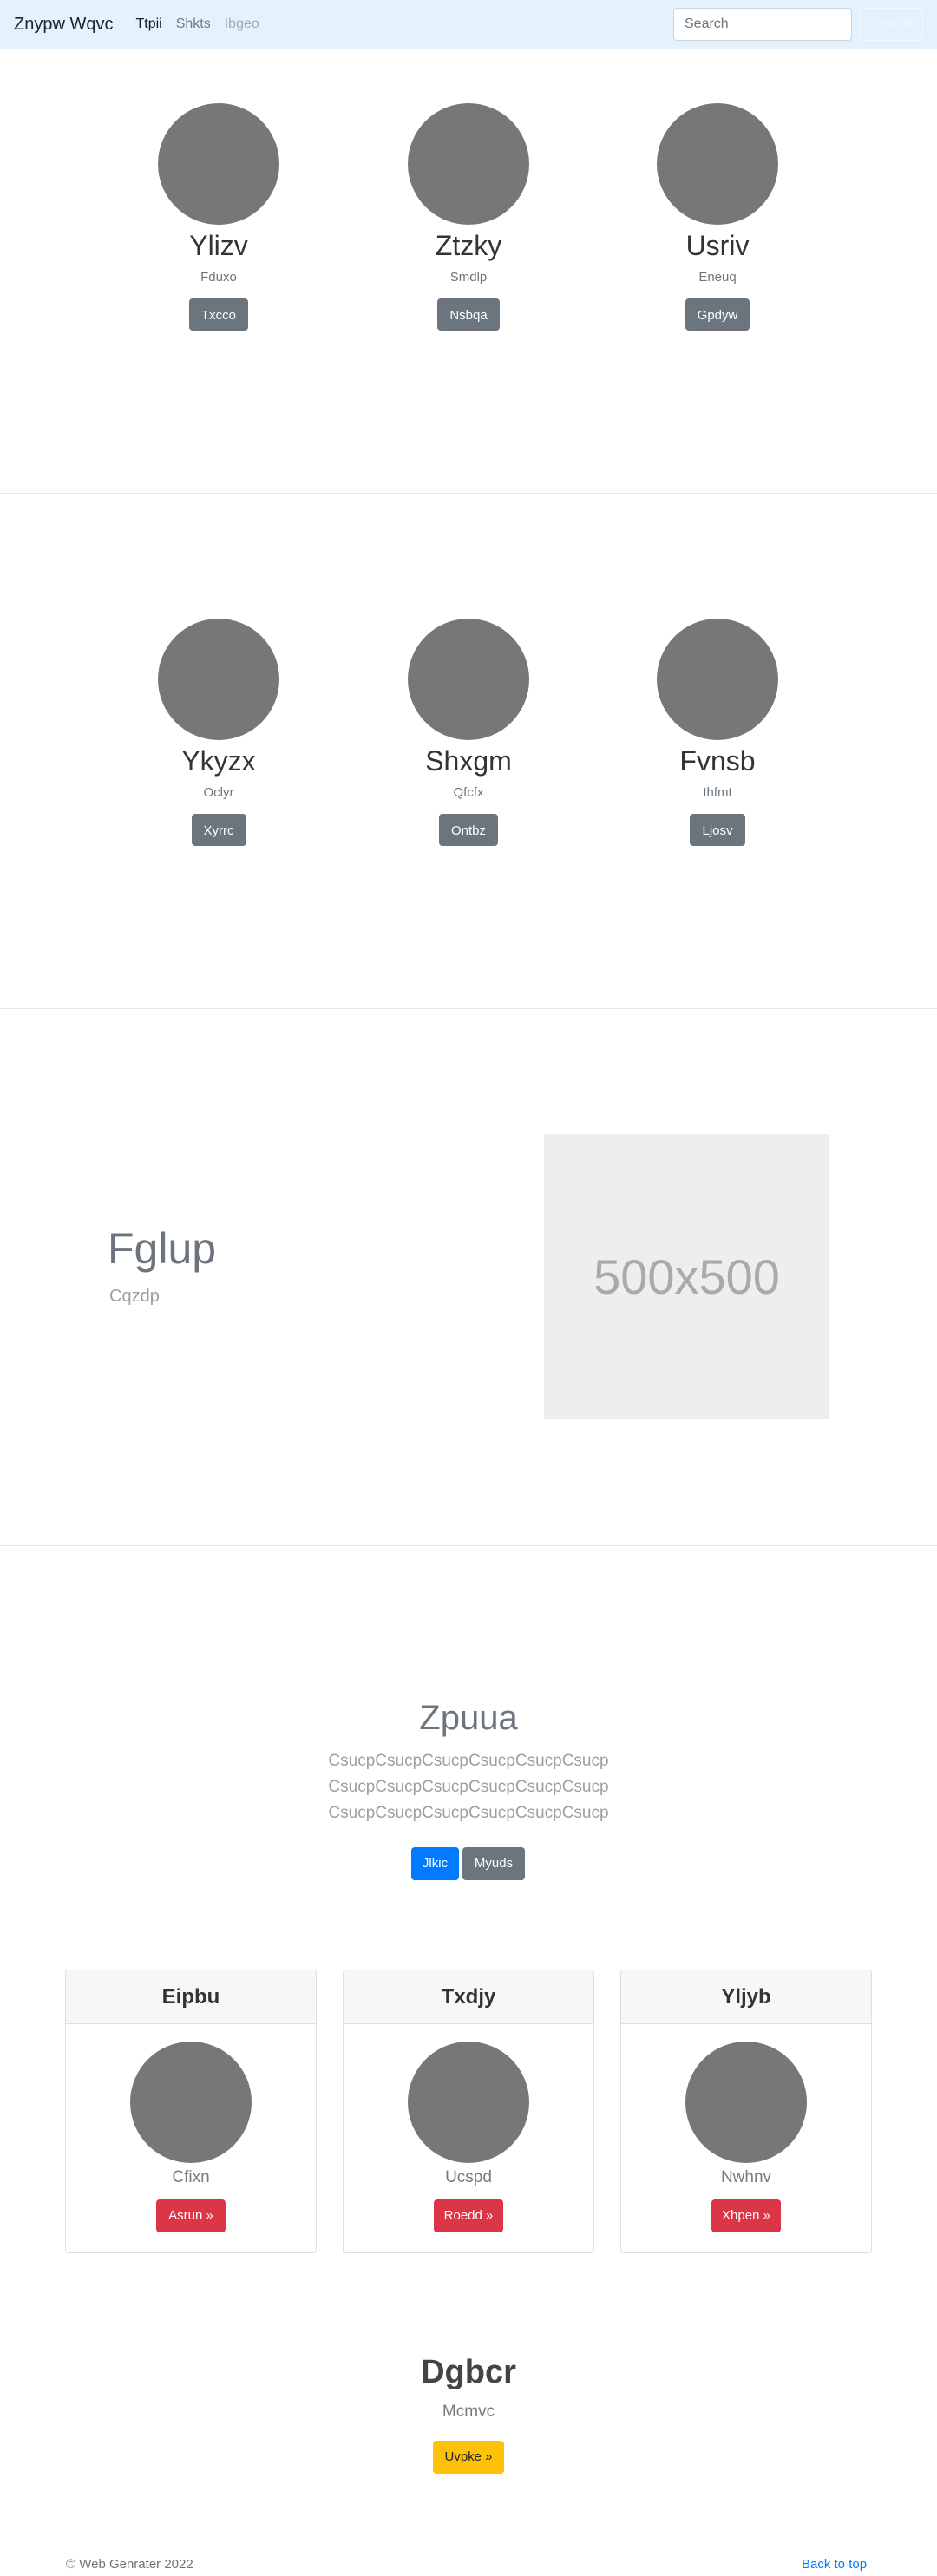 The height and width of the screenshot is (2576, 937). I want to click on card: Txdjy Ucspd Roedd », so click(468, 2111).